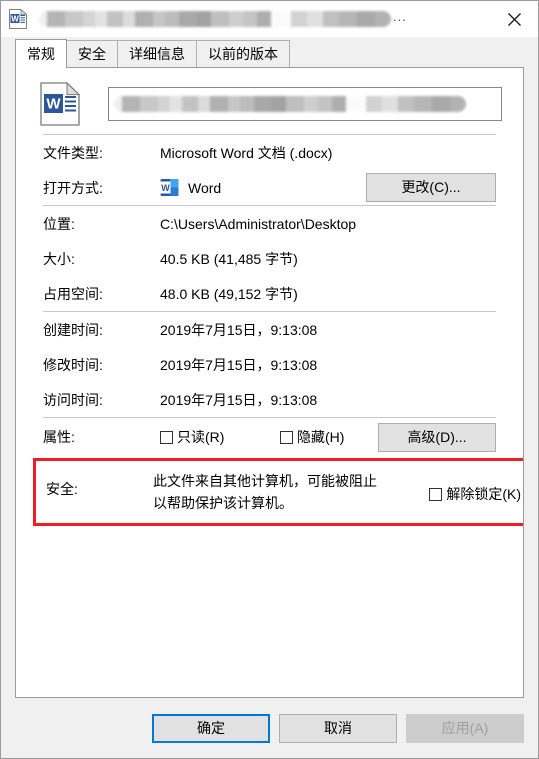 This screenshot has height=759, width=539. I want to click on size-label: 大小:, so click(59, 258).